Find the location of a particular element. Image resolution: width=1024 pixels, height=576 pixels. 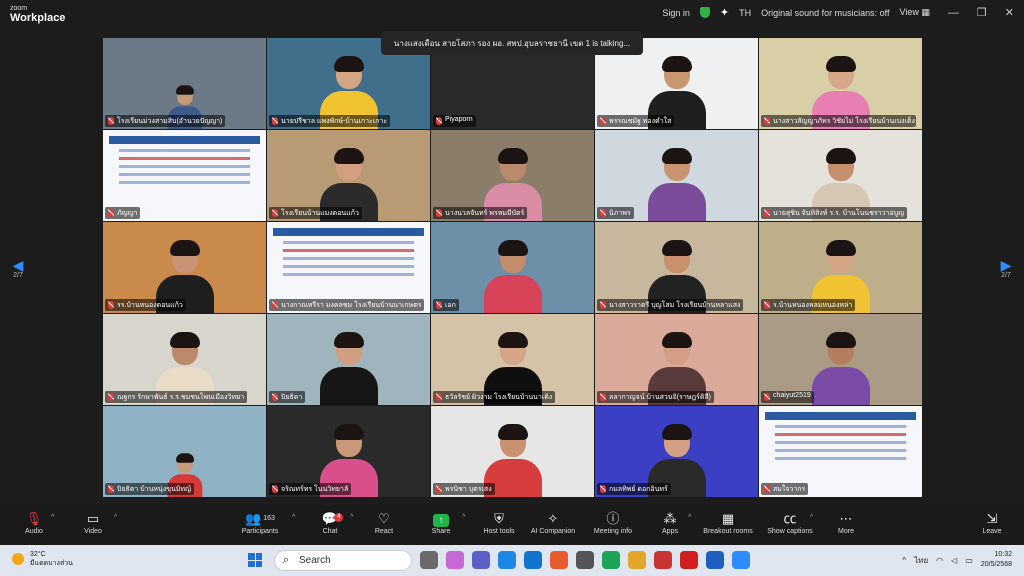

audio-options-caret: ^ is located at coordinates (52, 517).